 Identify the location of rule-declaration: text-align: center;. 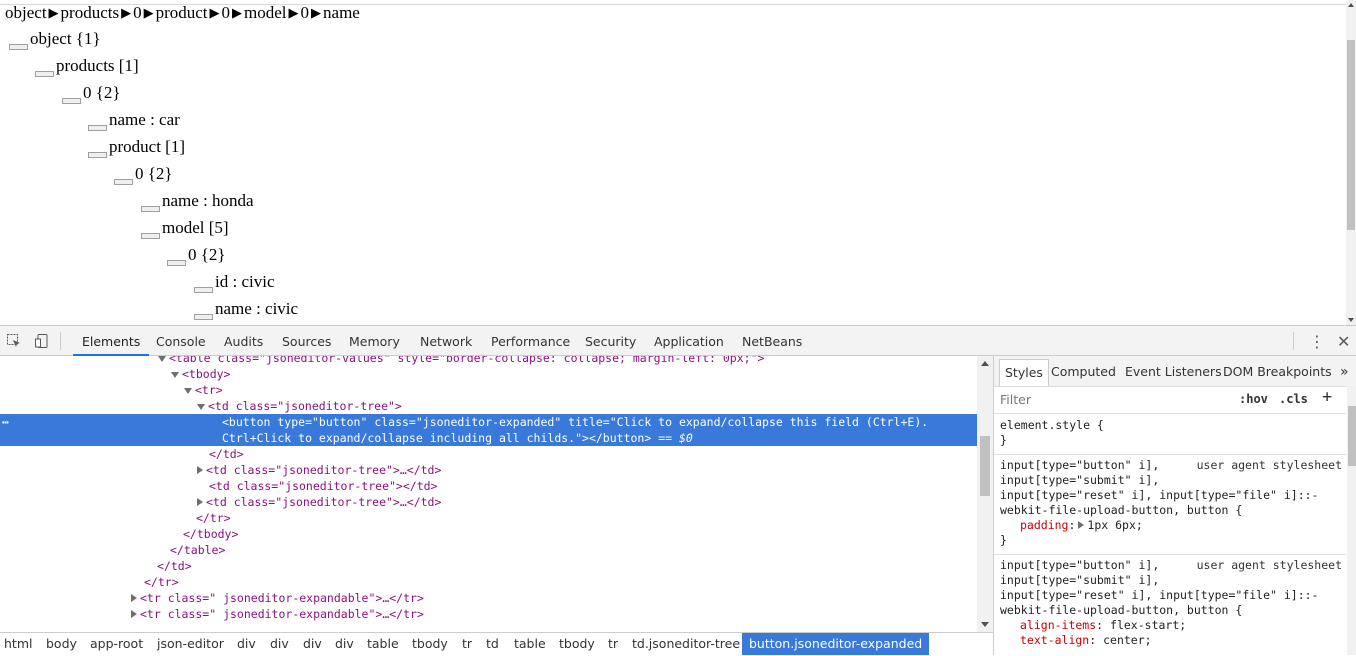
(1171, 640).